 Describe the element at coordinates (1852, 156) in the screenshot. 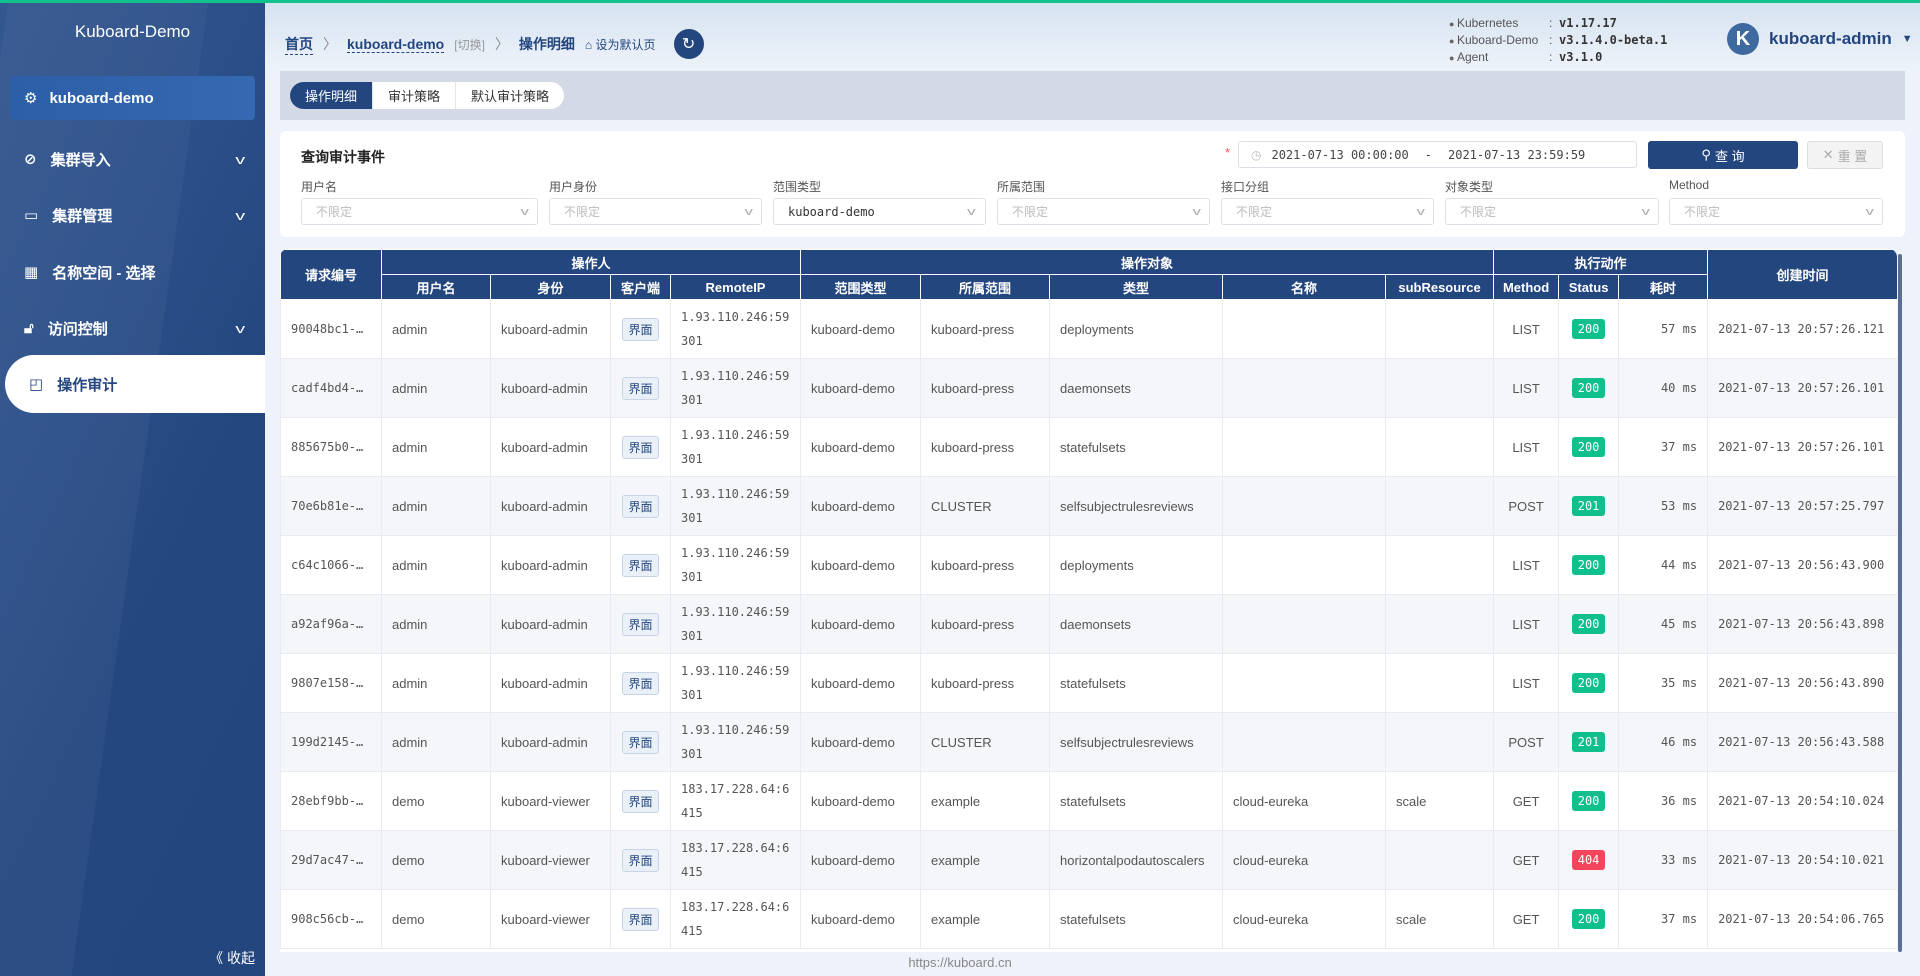

I see `reset-label: 重 置` at that location.